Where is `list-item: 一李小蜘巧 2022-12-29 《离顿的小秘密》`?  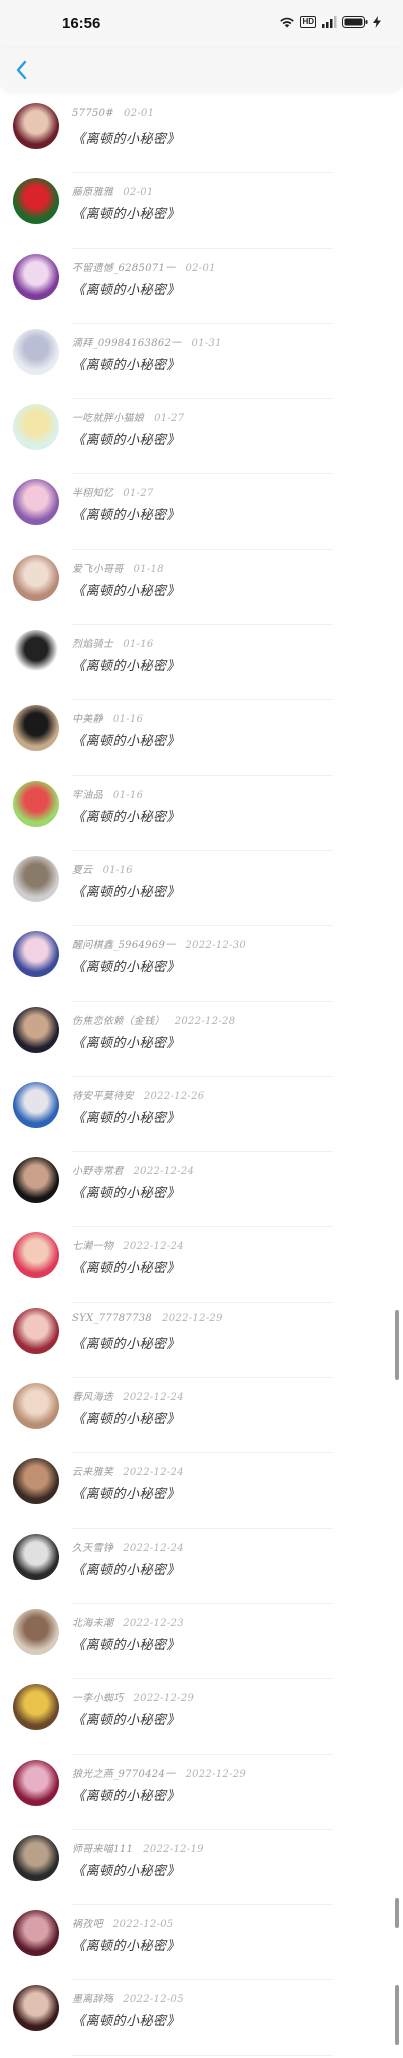 list-item: 一李小蜘巧 2022-12-29 《离顿的小秘密》 is located at coordinates (201, 1718).